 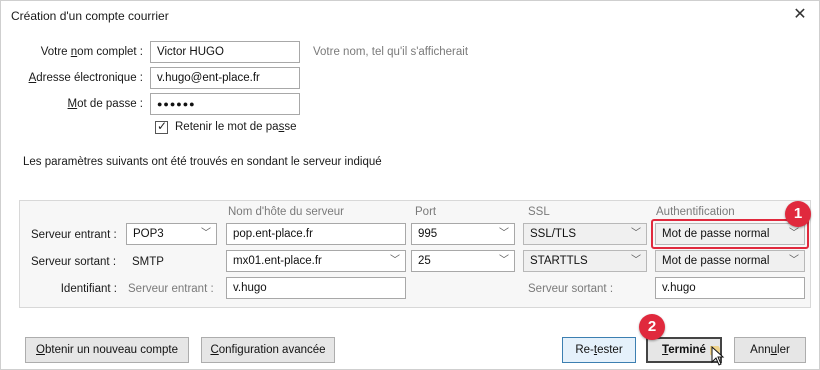 What do you see at coordinates (85, 78) in the screenshot?
I see `email-label: Adresse électronique :` at bounding box center [85, 78].